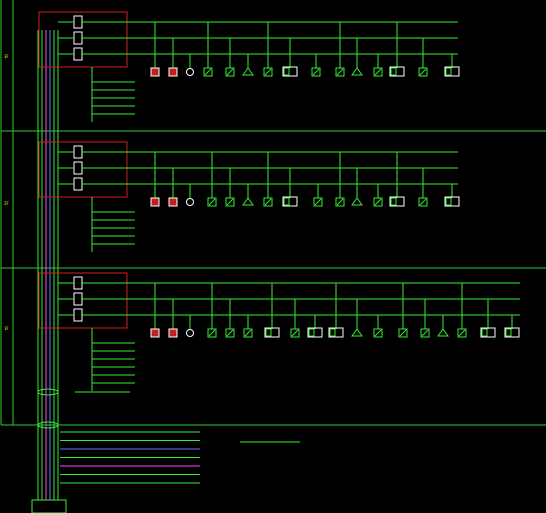  Describe the element at coordinates (48, 392) in the screenshot. I see `trunk-bundle-ellipse` at that location.